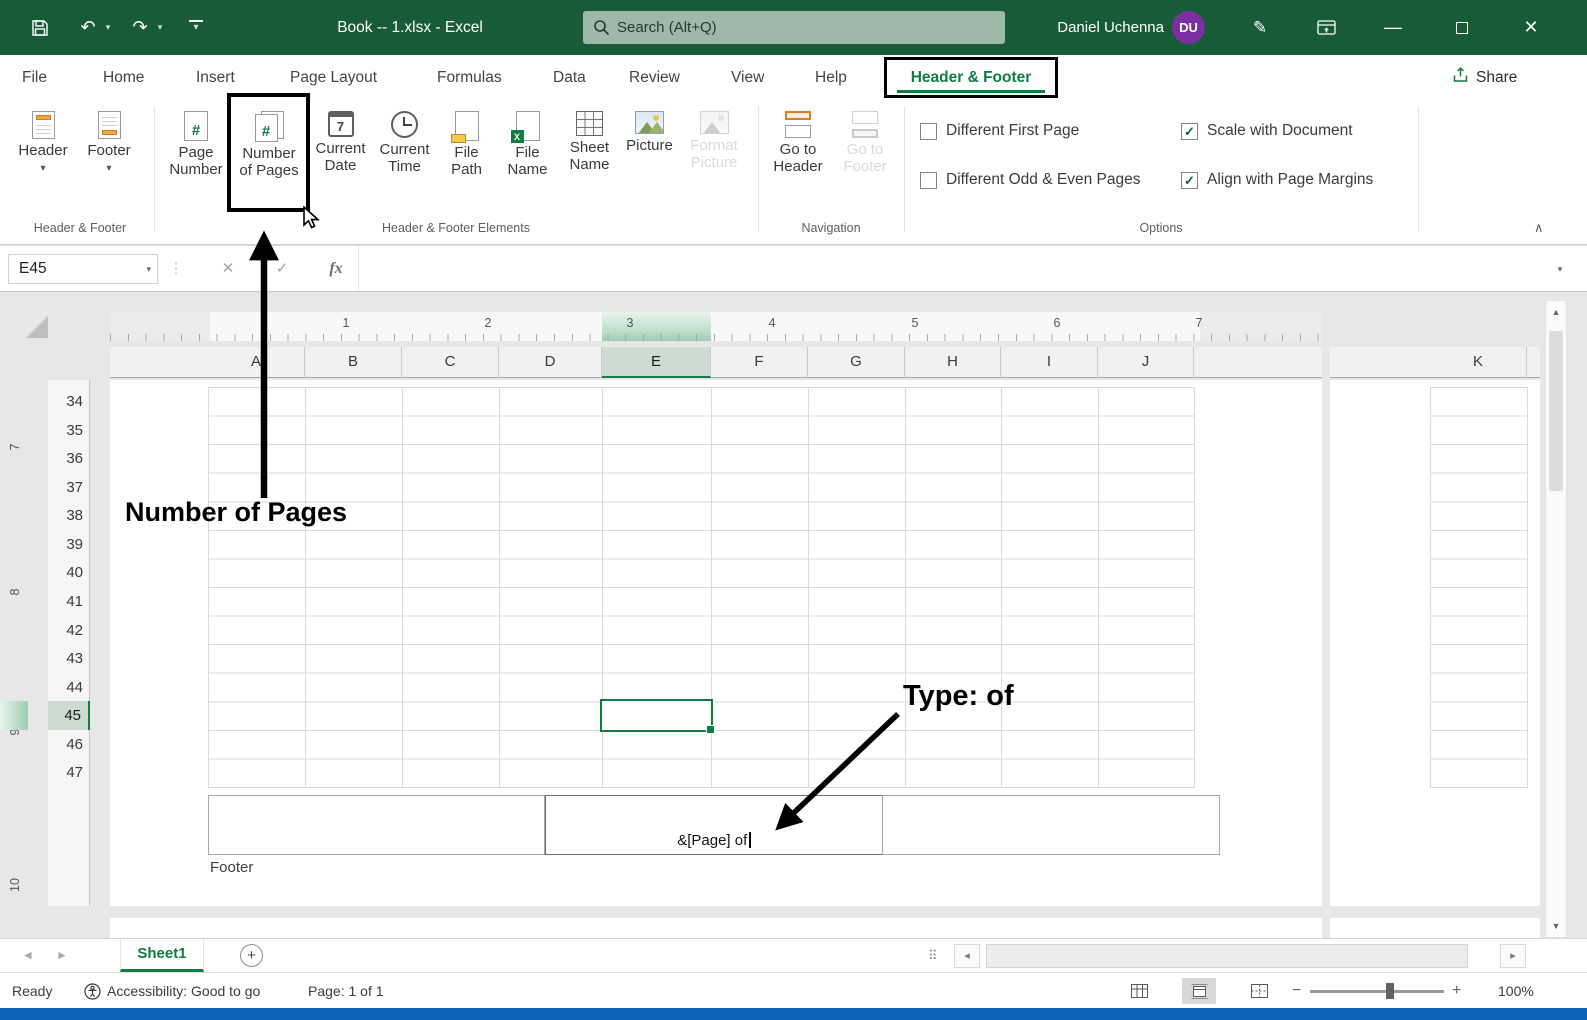 Image resolution: width=1587 pixels, height=1020 pixels. I want to click on column-header: D, so click(550, 362).